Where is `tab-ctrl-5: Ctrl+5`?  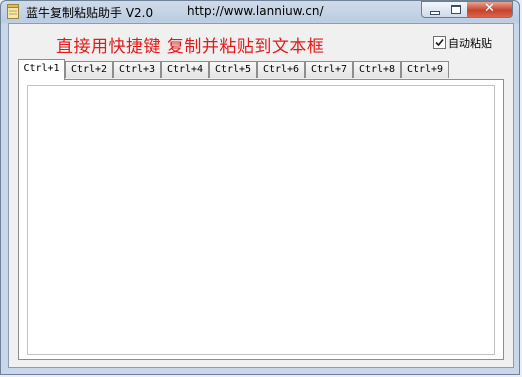 tab-ctrl-5: Ctrl+5 is located at coordinates (233, 69).